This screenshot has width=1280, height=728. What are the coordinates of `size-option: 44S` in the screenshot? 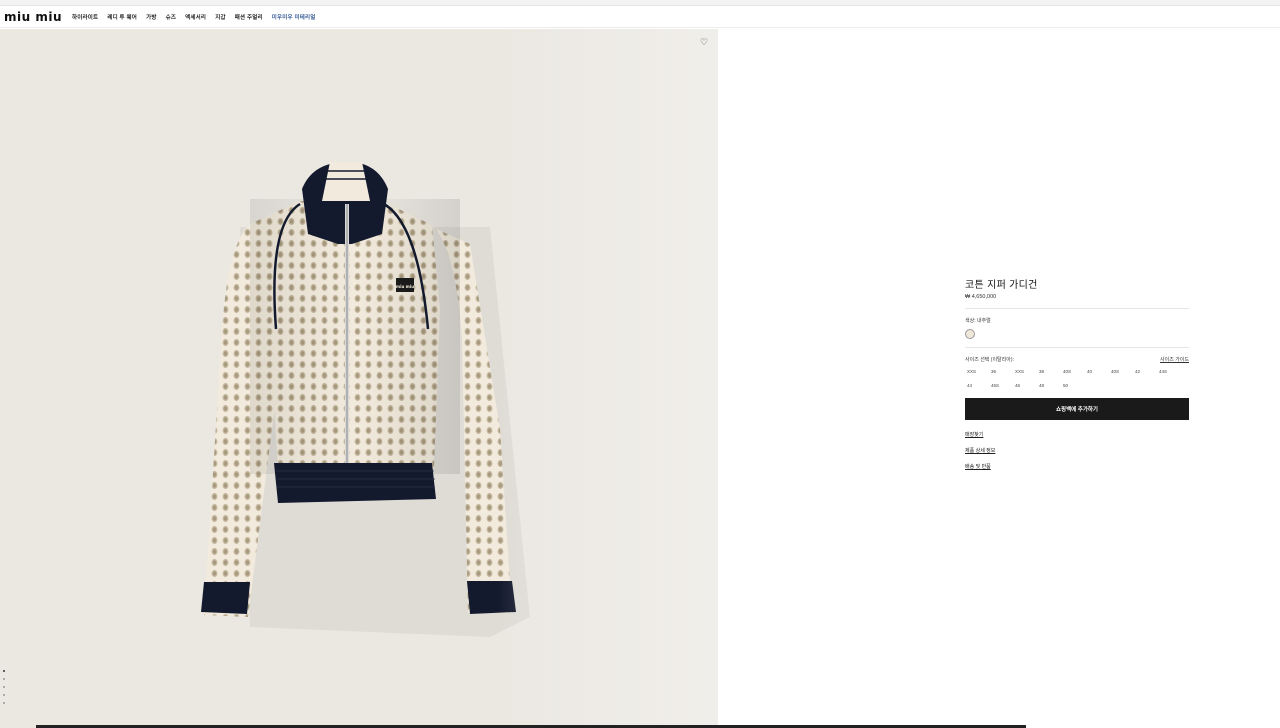 It's located at (1169, 371).